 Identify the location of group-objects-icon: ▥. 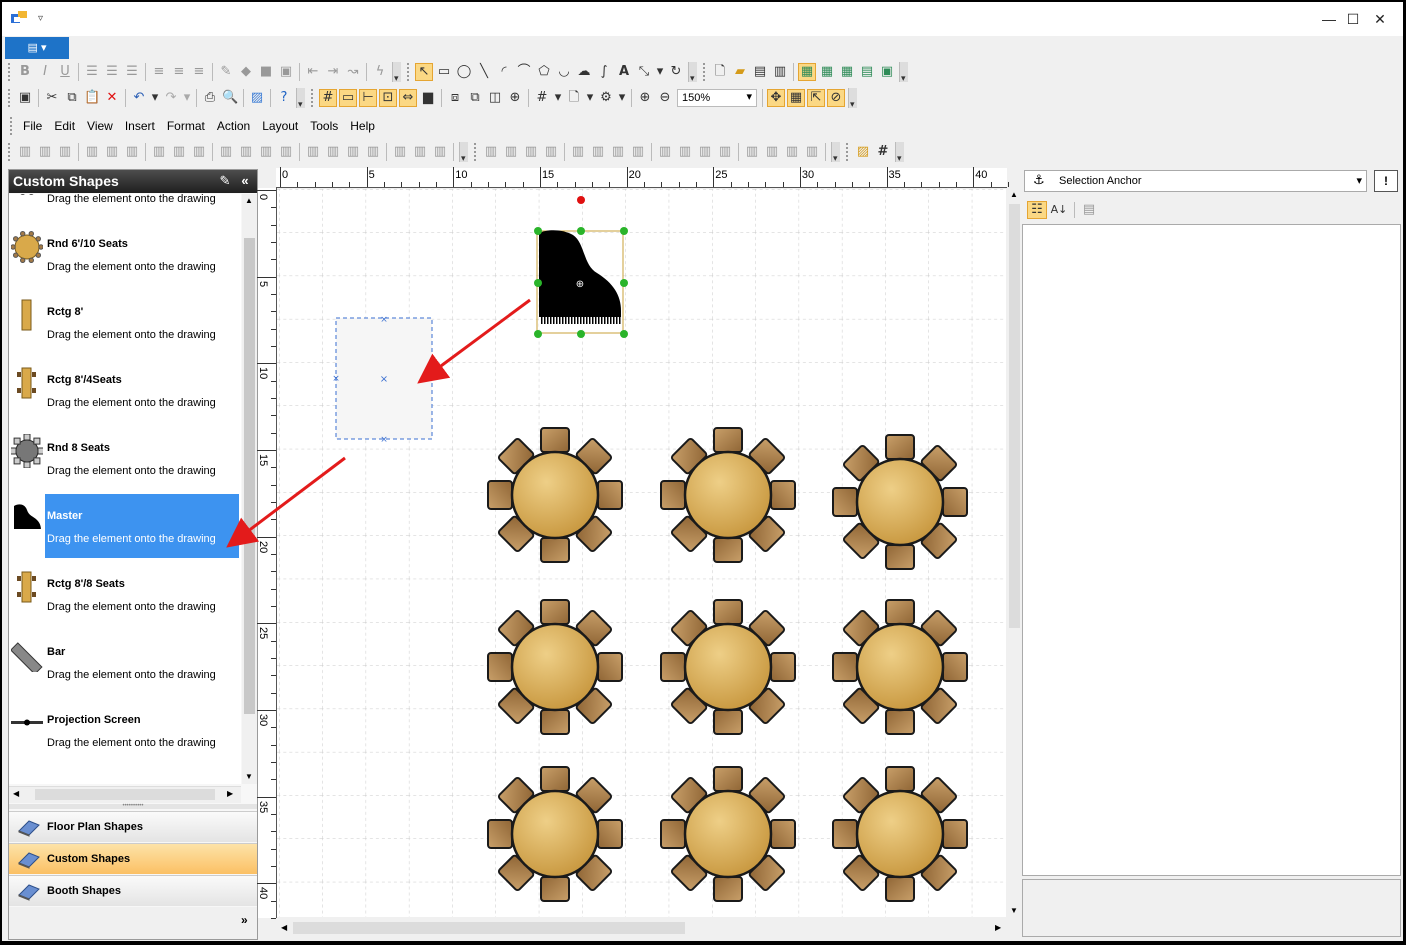
(665, 152).